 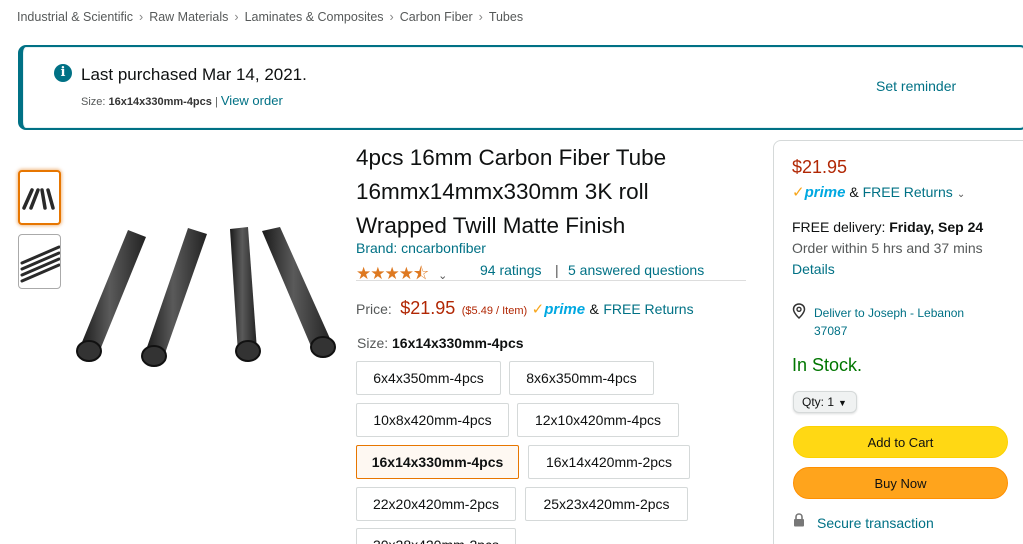 What do you see at coordinates (436, 504) in the screenshot?
I see `size-option: 22x20x420mm-2pcs` at bounding box center [436, 504].